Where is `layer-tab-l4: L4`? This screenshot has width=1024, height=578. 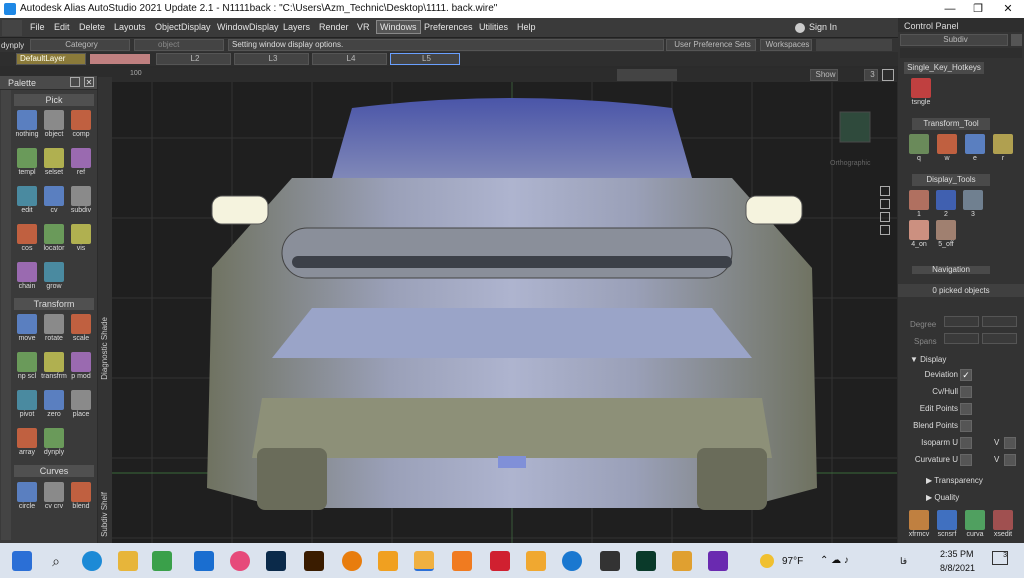 layer-tab-l4: L4 is located at coordinates (349, 59).